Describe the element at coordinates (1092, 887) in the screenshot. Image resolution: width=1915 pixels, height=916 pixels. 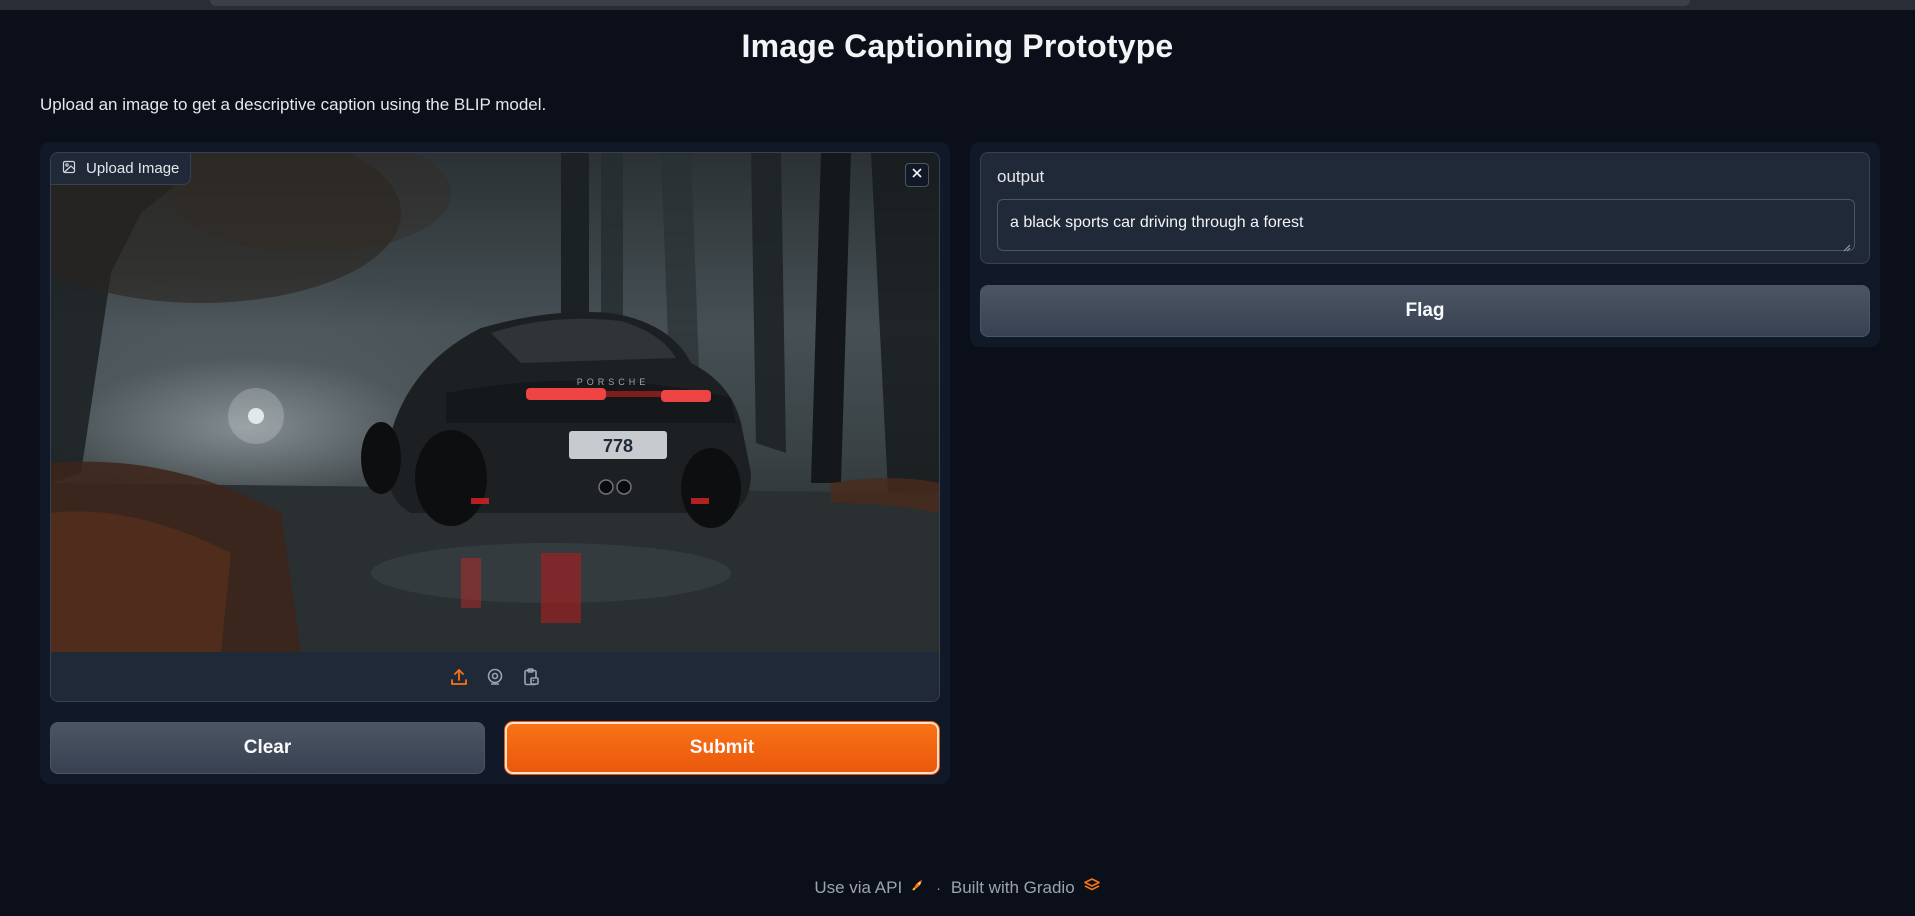
I see `gradio-logo-icon` at that location.